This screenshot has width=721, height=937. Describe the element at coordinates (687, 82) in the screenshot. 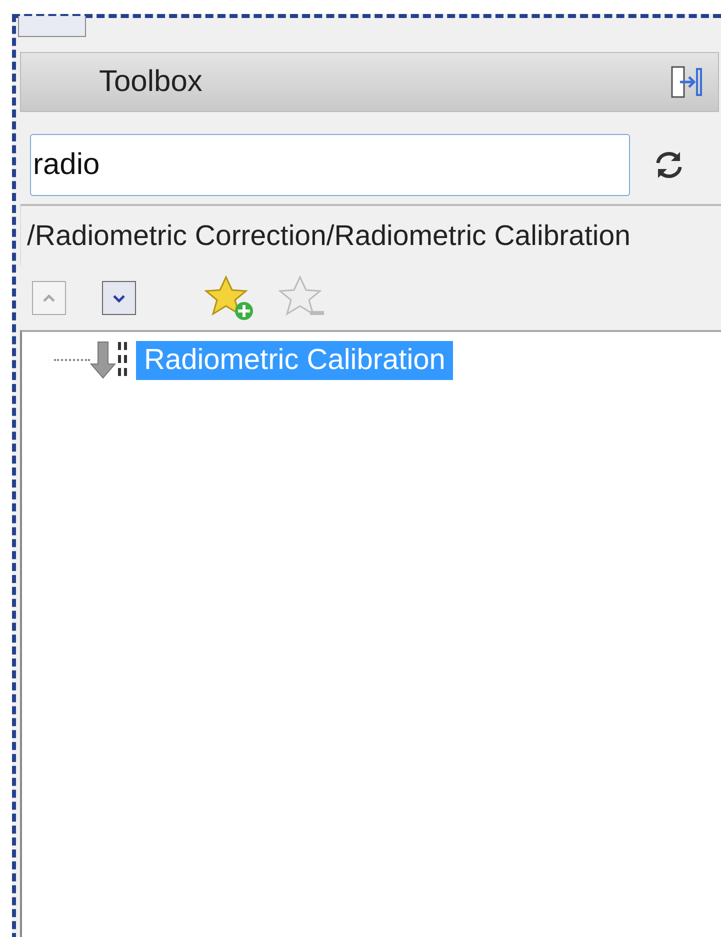

I see `dock-icon` at that location.